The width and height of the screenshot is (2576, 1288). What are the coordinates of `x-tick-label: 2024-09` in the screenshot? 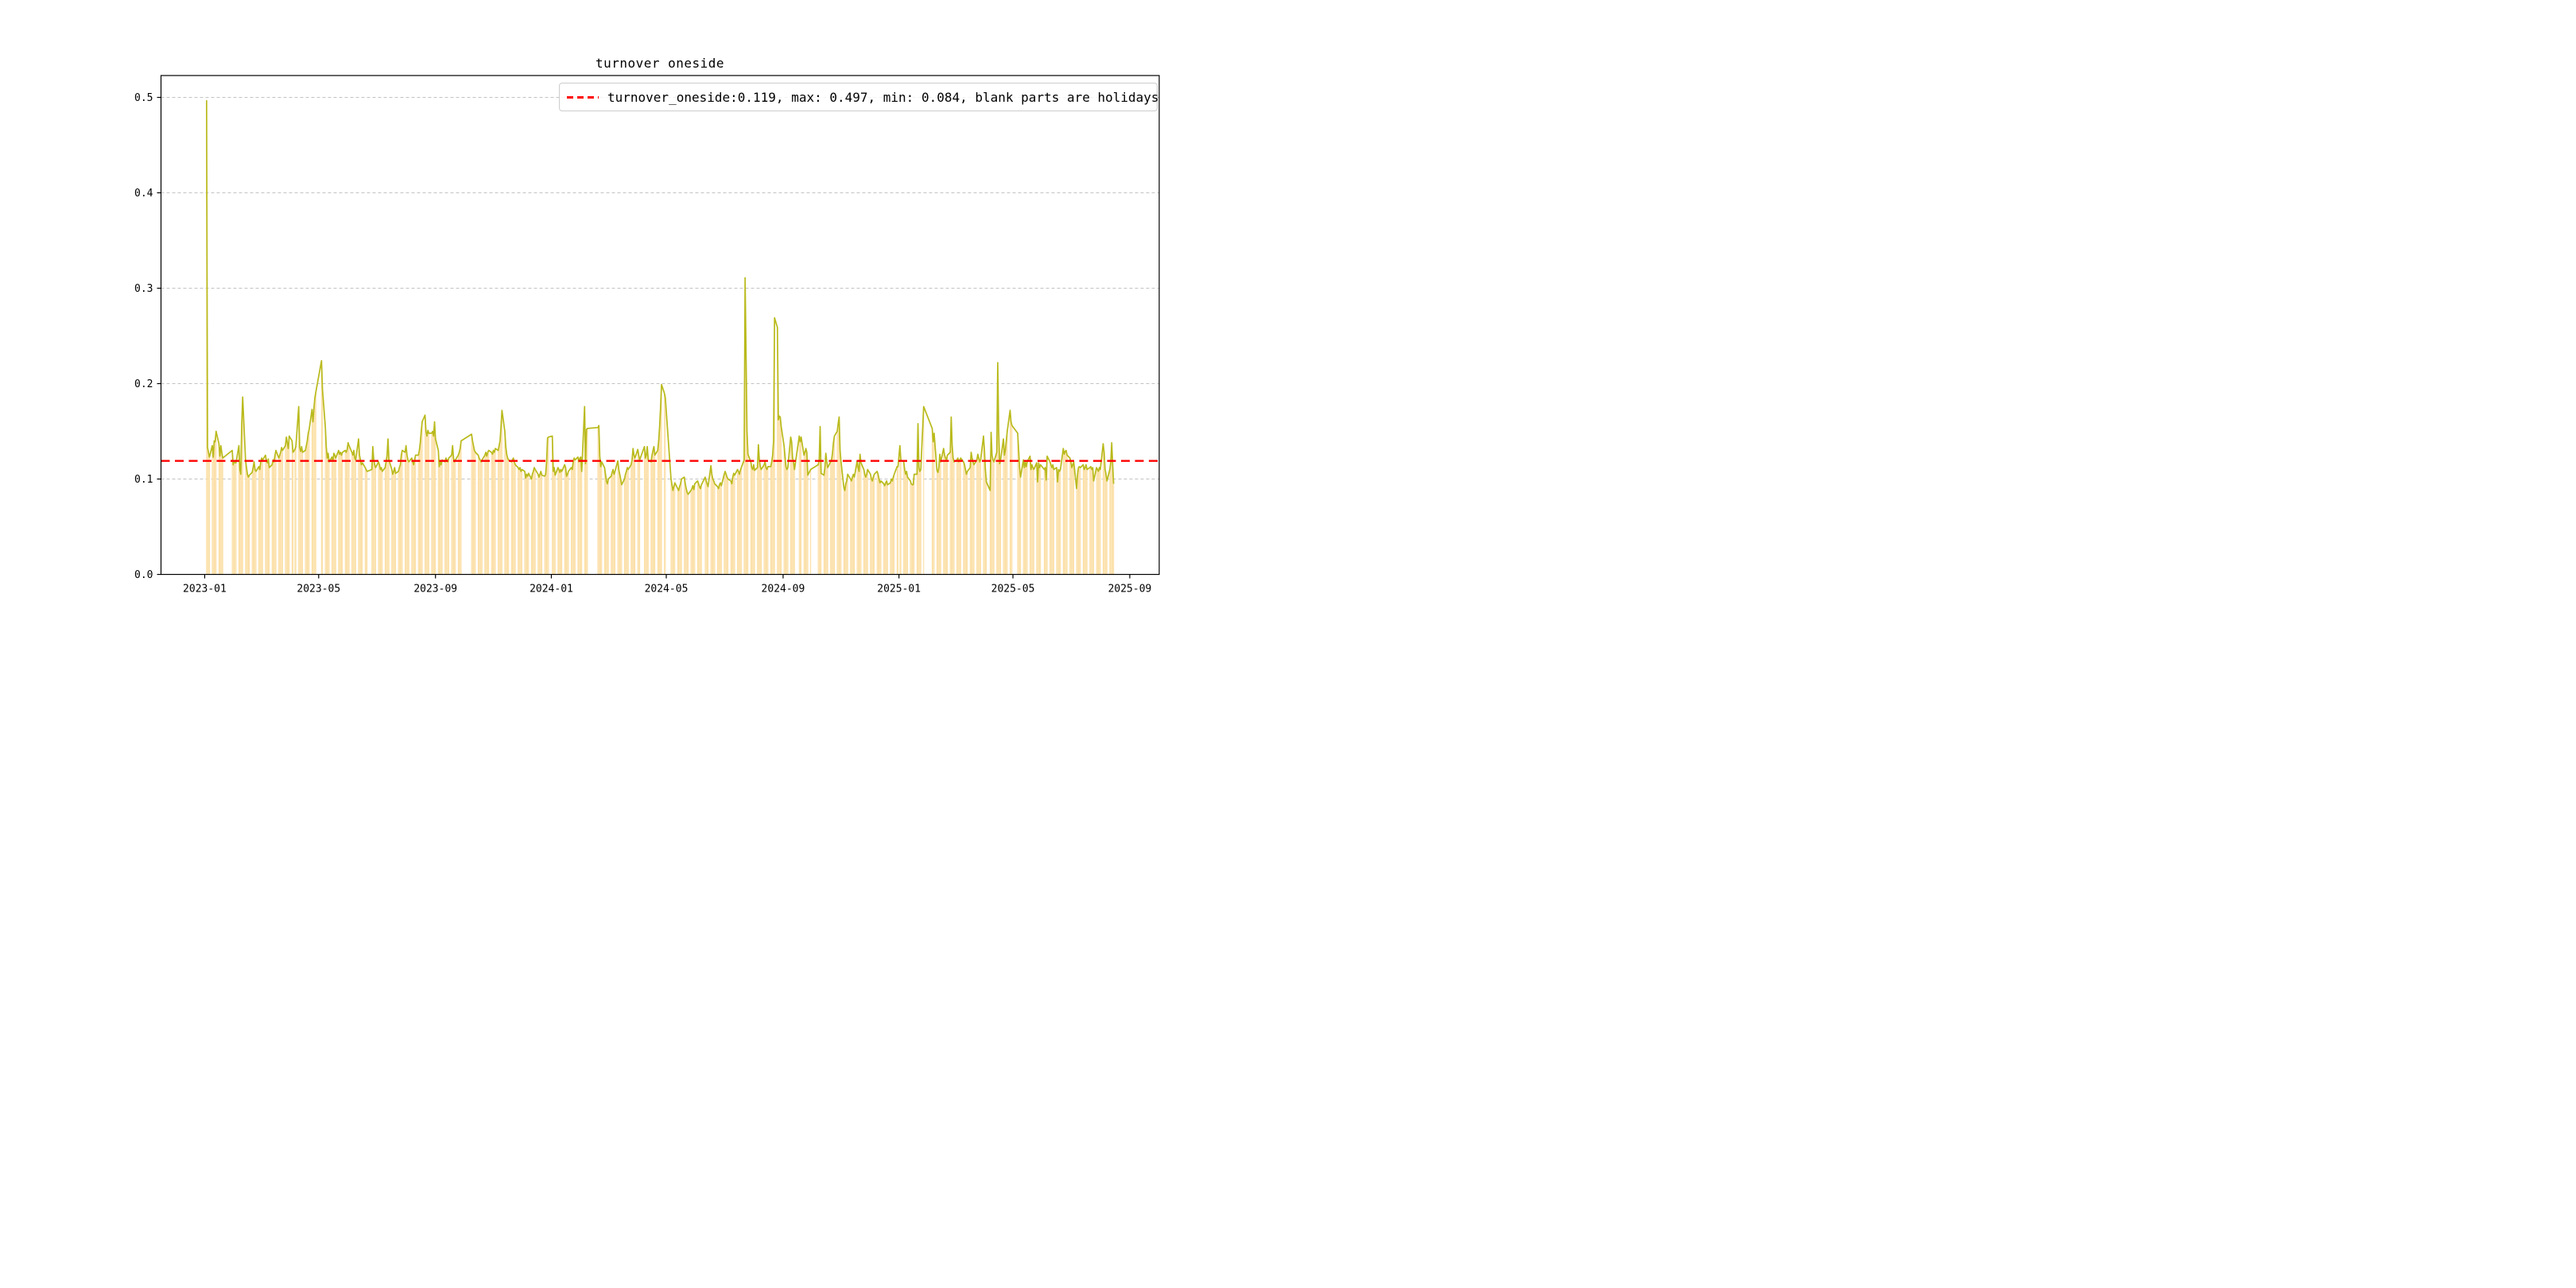 It's located at (784, 590).